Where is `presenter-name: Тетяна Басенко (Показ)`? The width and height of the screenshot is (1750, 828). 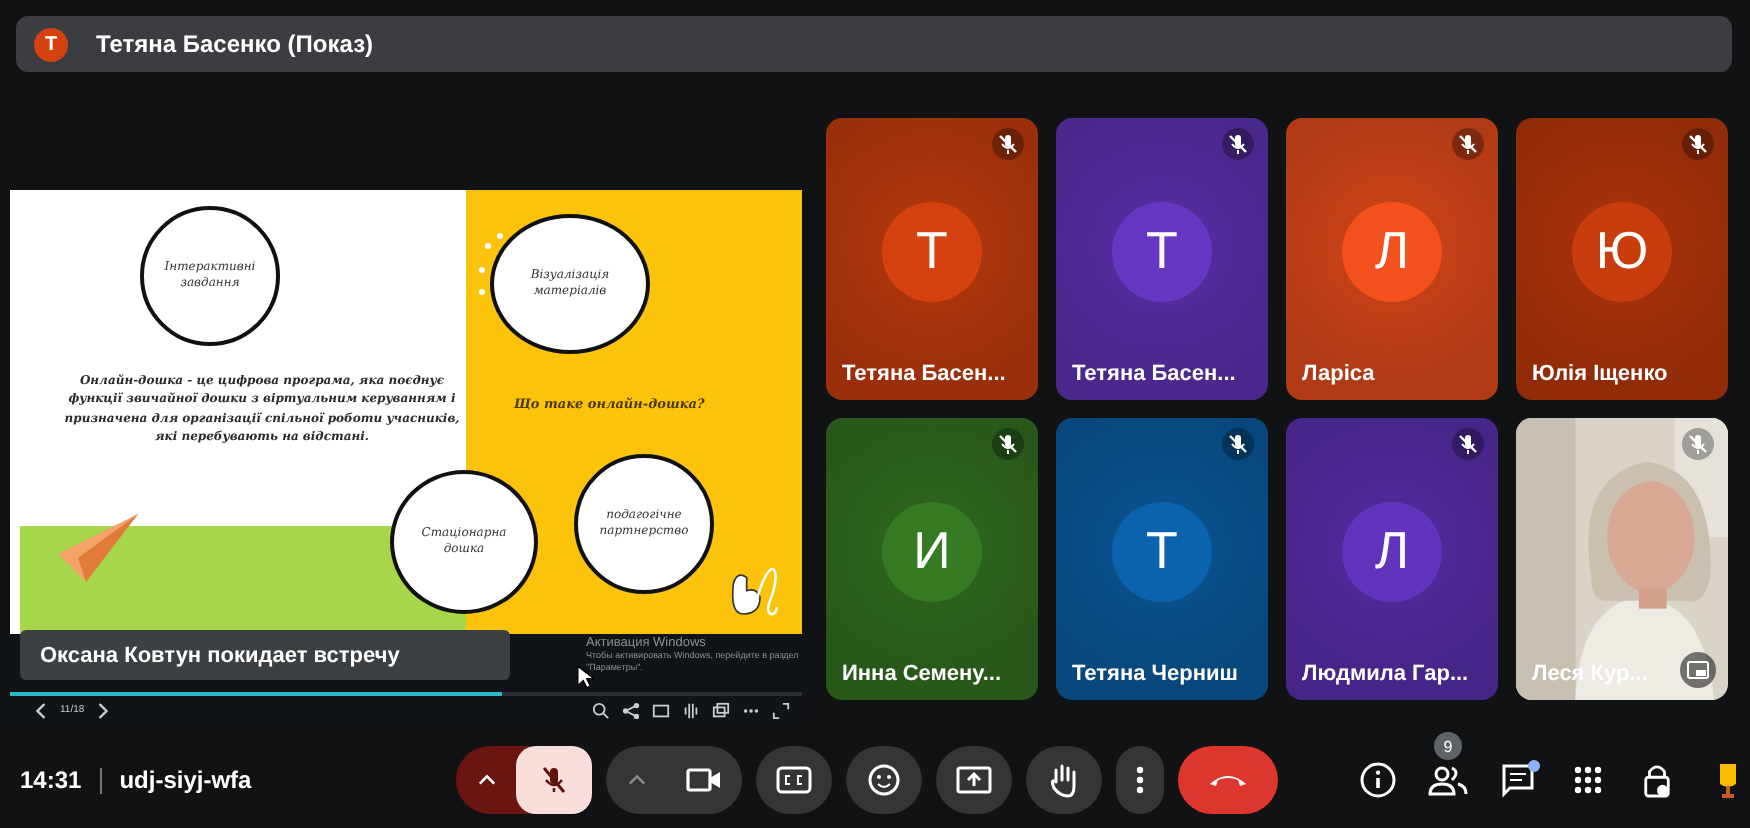
presenter-name: Тетяна Басенко (Показ) is located at coordinates (235, 44).